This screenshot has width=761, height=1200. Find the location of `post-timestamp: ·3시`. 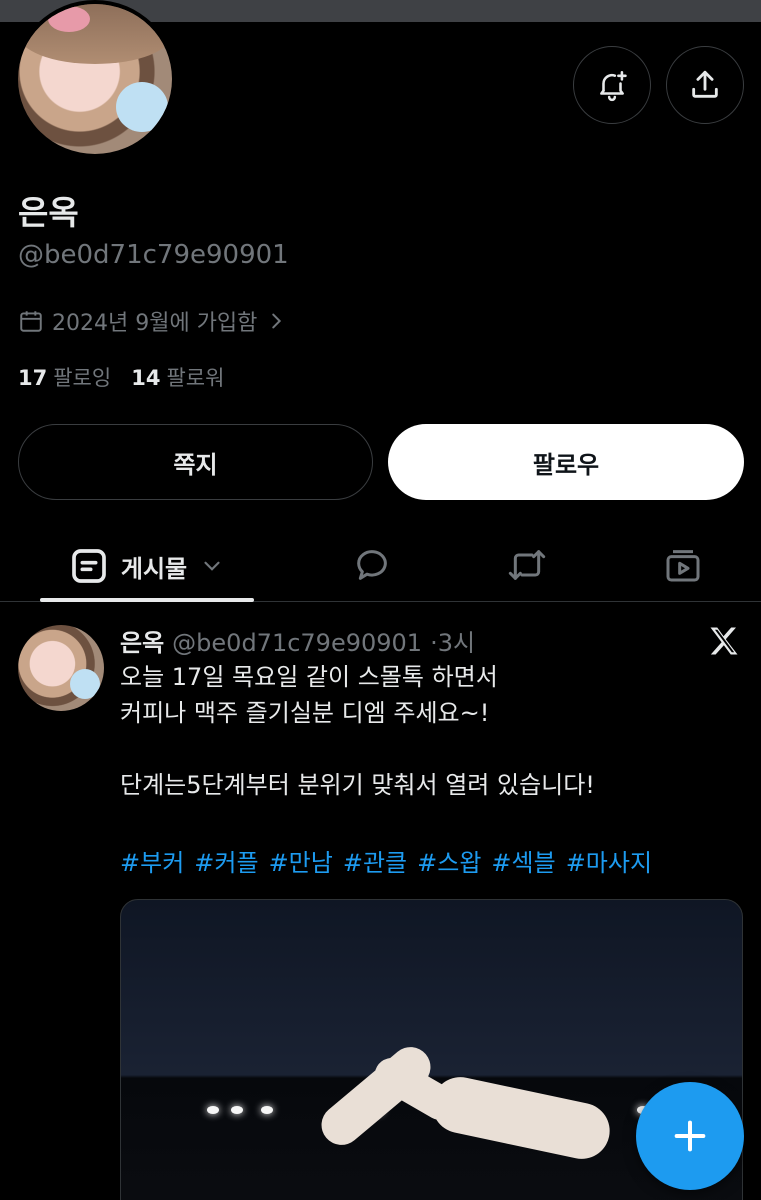

post-timestamp: ·3시 is located at coordinates (453, 643).